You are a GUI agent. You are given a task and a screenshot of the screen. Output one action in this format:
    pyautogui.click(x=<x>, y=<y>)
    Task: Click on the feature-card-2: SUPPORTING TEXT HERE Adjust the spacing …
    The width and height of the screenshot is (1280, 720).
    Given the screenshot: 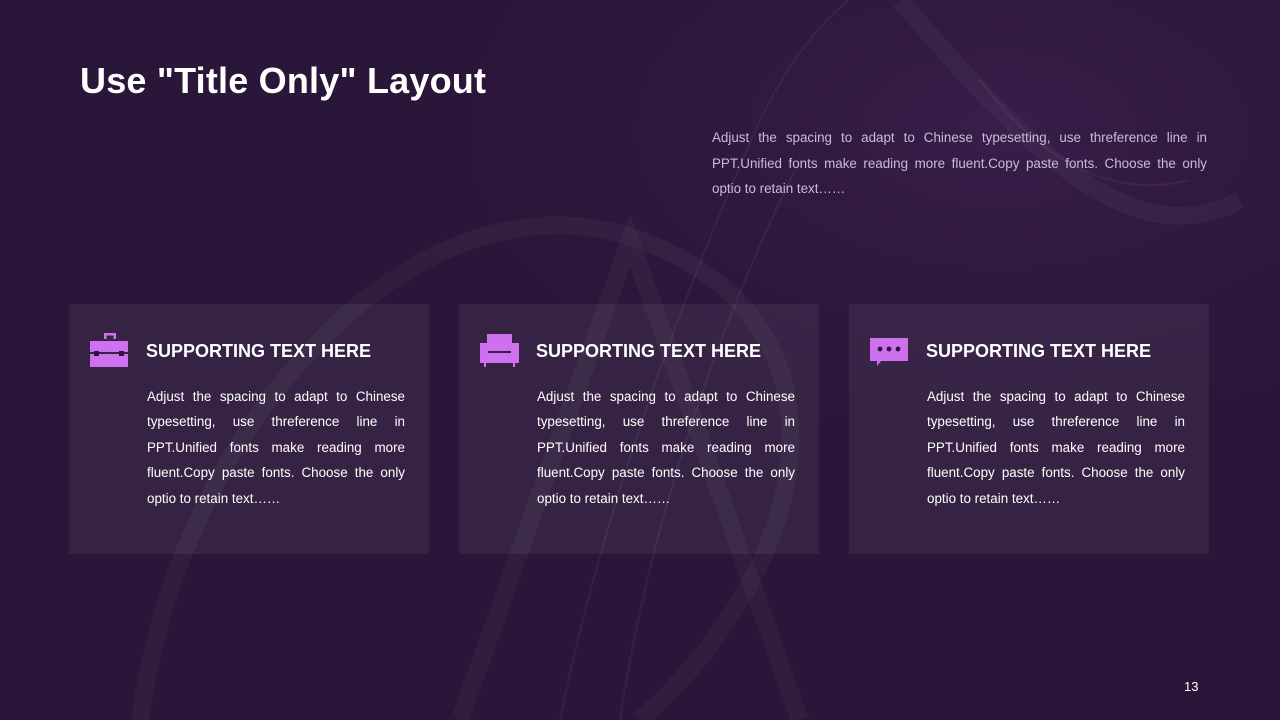 What is the action you would take?
    pyautogui.click(x=639, y=429)
    